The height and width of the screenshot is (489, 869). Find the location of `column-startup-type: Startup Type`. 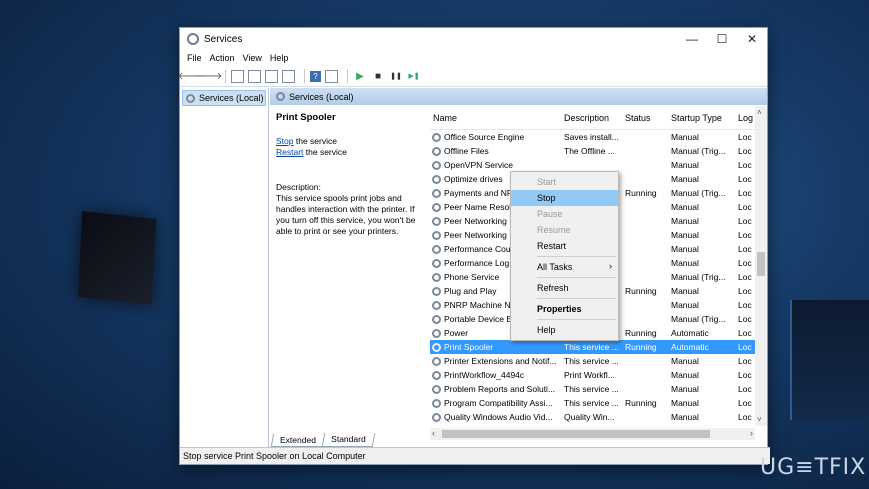

column-startup-type: Startup Type is located at coordinates (701, 118).